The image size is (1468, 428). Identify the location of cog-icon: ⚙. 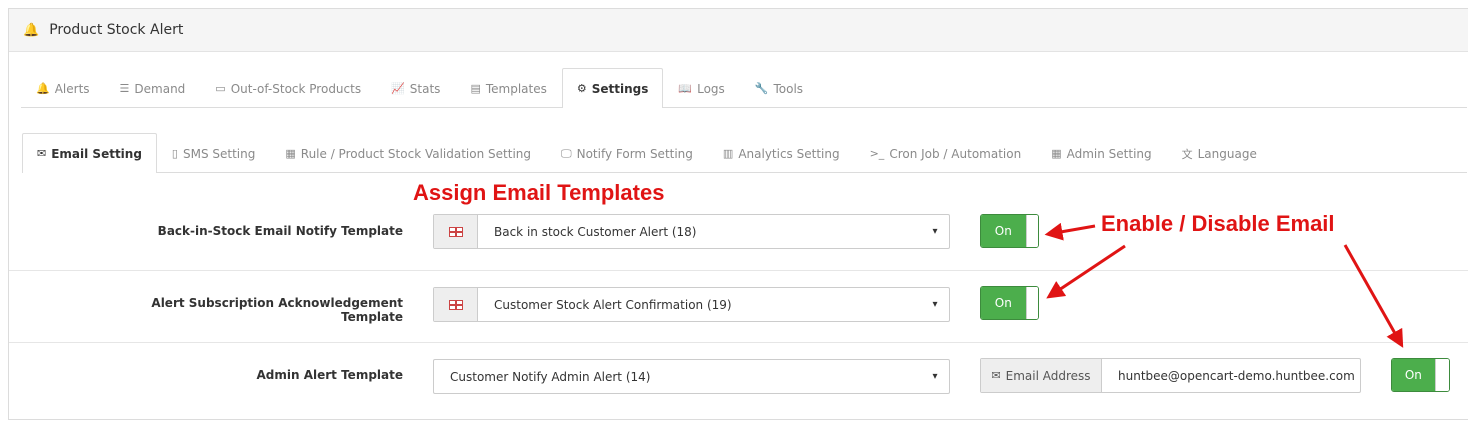
(581, 88).